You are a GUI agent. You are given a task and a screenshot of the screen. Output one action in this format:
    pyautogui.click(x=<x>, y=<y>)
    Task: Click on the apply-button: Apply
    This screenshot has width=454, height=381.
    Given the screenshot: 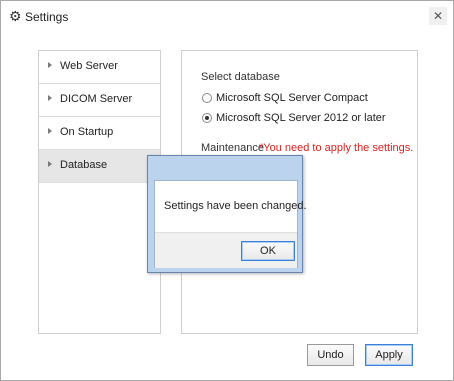 What is the action you would take?
    pyautogui.click(x=389, y=355)
    